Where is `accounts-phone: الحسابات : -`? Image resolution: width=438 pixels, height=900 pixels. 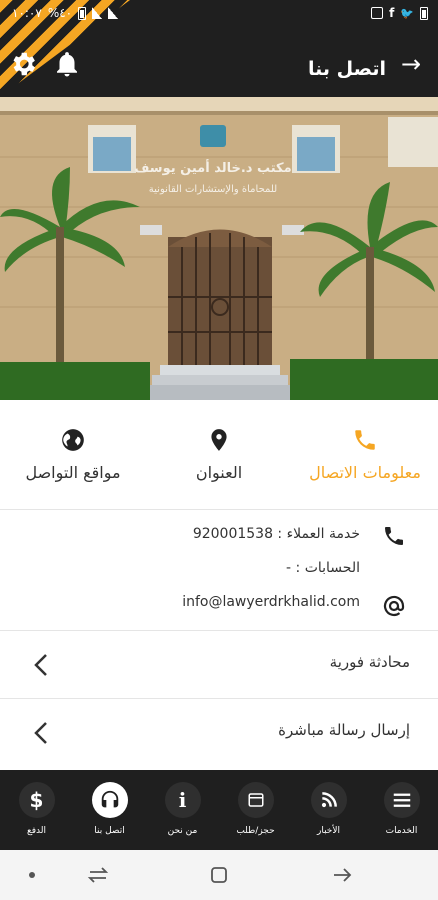
accounts-phone: الحسابات : - is located at coordinates (323, 568).